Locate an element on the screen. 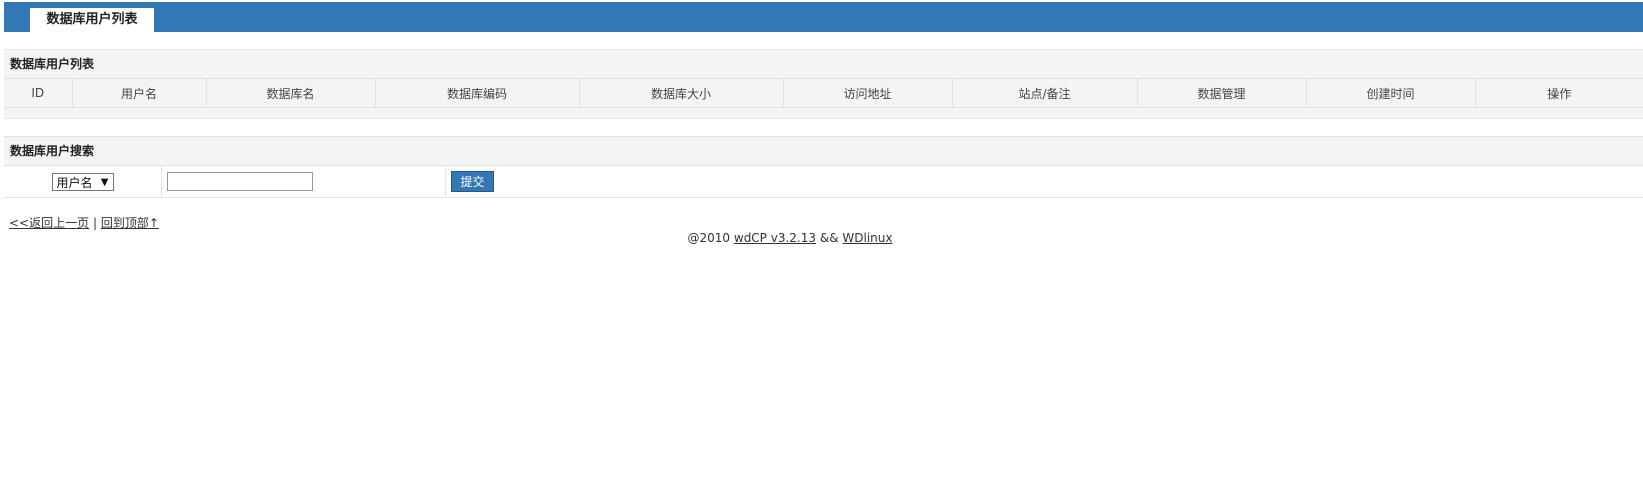 The image size is (1643, 488). col-header-site-note: 站点/备注 is located at coordinates (1045, 93).